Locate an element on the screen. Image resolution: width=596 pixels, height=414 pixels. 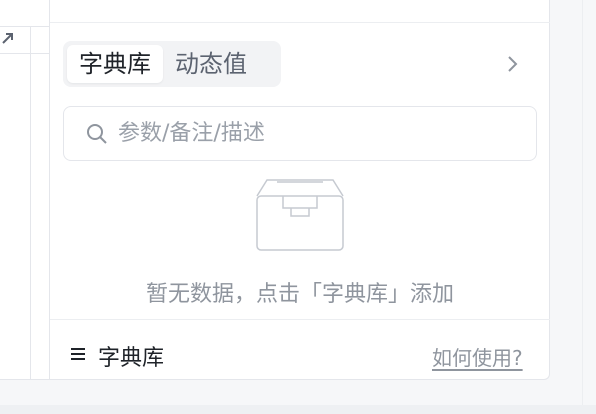
search-box is located at coordinates (300, 133).